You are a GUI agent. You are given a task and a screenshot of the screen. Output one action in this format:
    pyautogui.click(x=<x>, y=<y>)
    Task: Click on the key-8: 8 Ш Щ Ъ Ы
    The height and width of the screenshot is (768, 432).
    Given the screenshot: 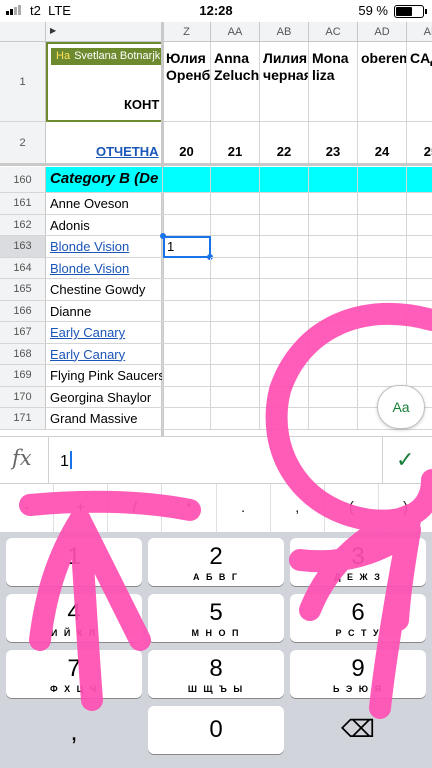 What is the action you would take?
    pyautogui.click(x=216, y=674)
    